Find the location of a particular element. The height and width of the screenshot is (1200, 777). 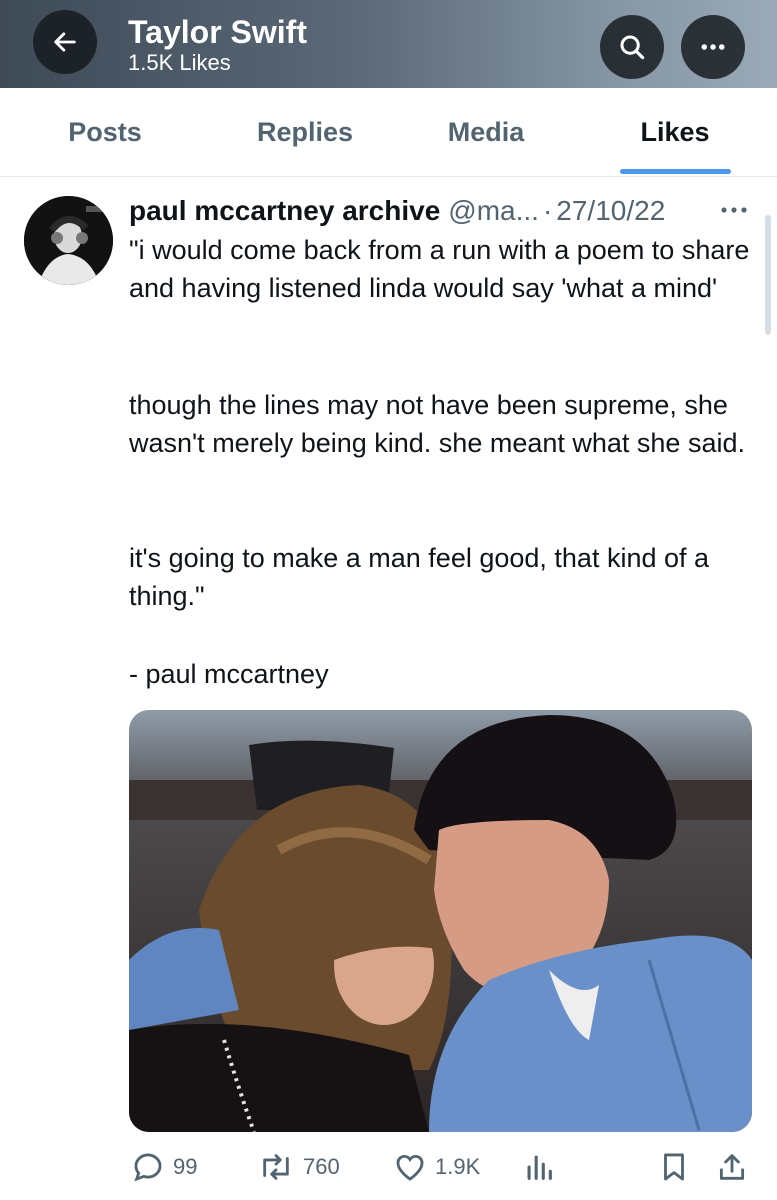

bookmark-button is located at coordinates (674, 1167).